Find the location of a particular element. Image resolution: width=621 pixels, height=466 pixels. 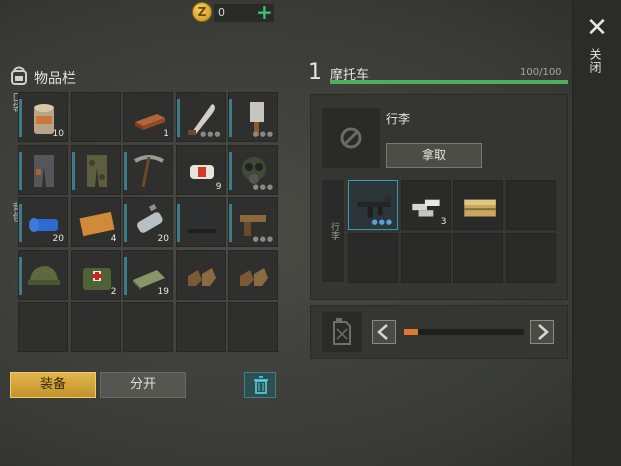

inventory-title: 物品栏 is located at coordinates (55, 79).